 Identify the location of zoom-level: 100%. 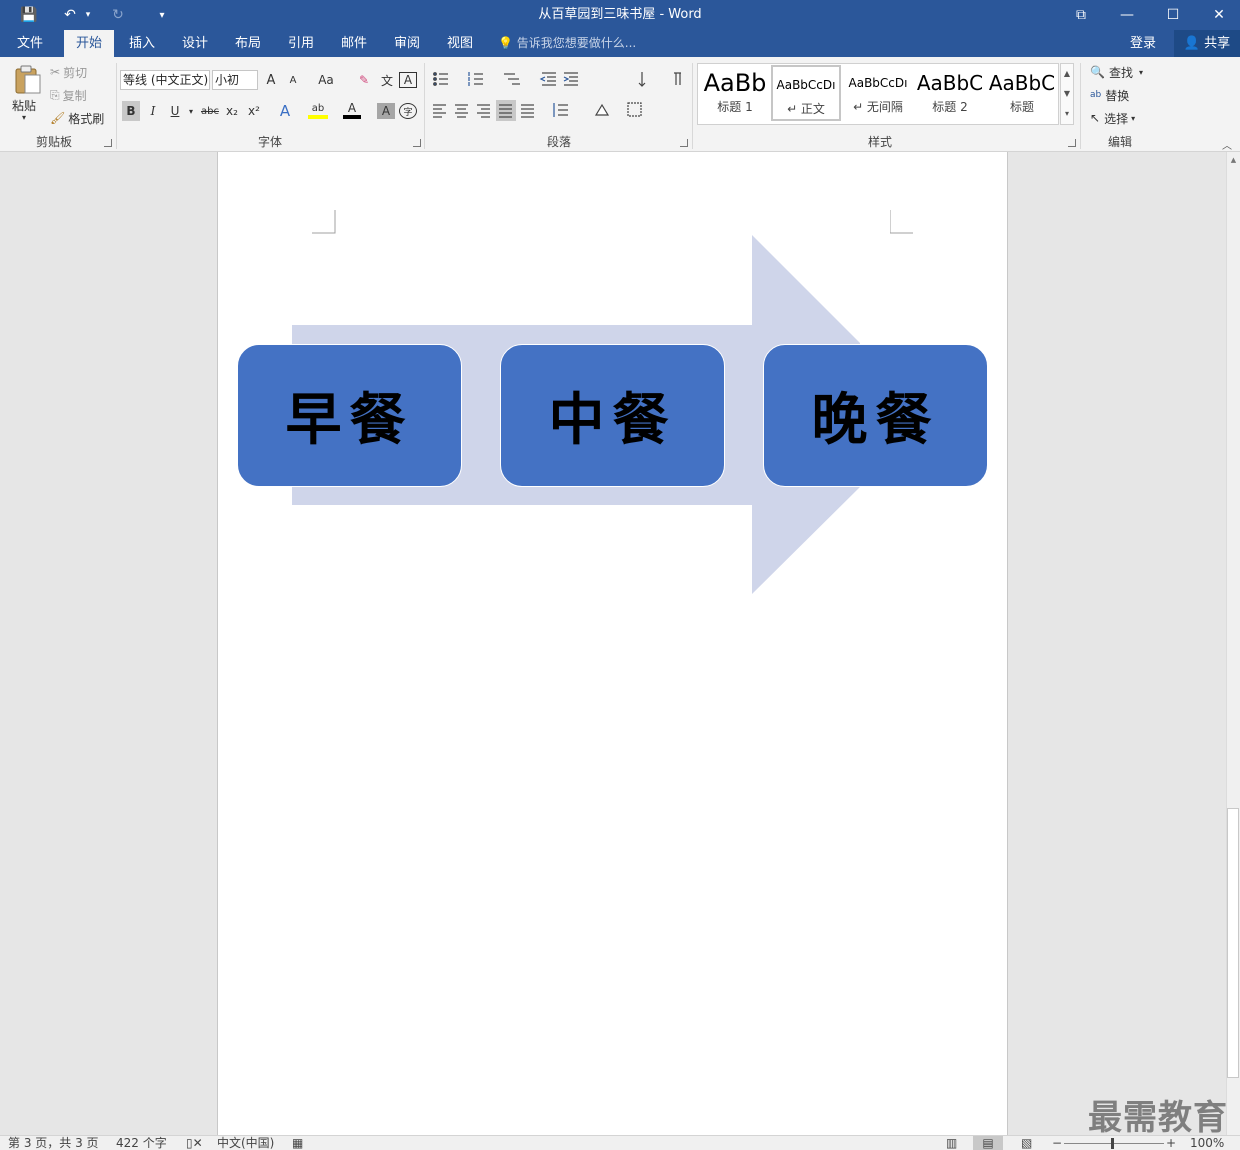
(1207, 1143).